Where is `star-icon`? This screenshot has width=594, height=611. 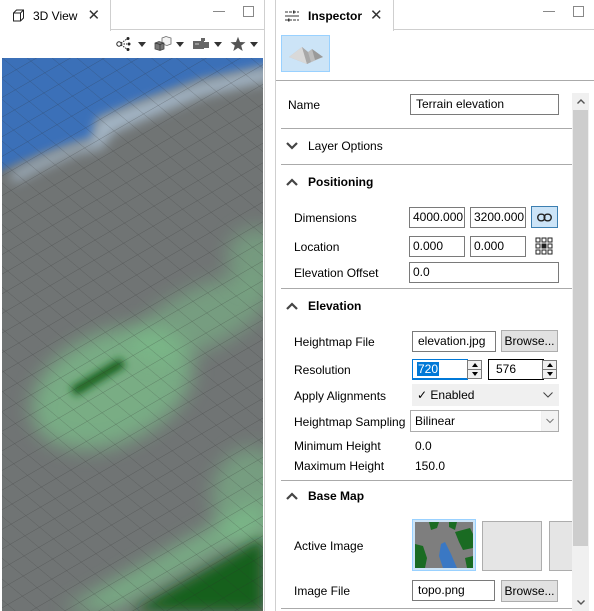
star-icon is located at coordinates (238, 43).